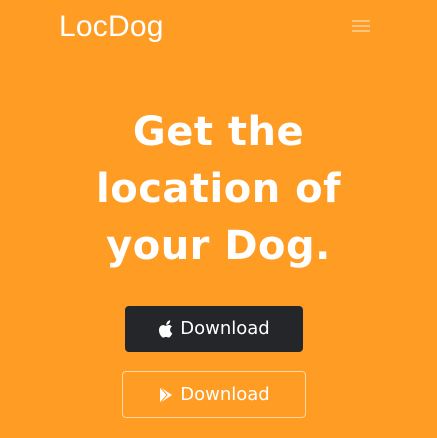 This screenshot has width=437, height=438. What do you see at coordinates (225, 328) in the screenshot?
I see `app-store-download-label: Download` at bounding box center [225, 328].